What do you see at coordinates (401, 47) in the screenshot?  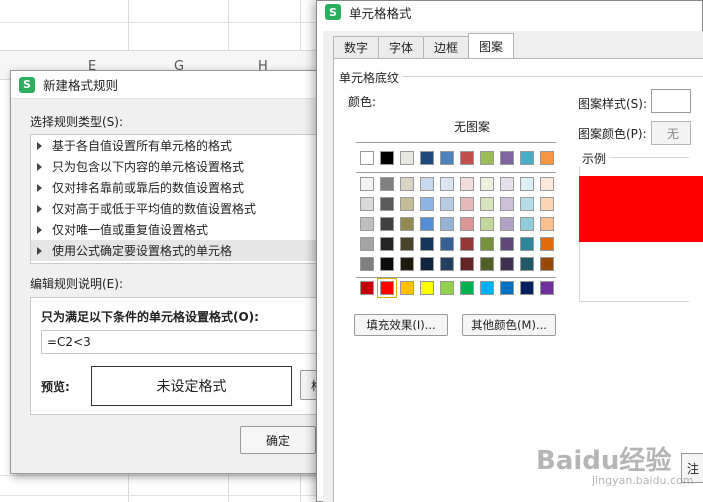 I see `tab-font: 字体` at bounding box center [401, 47].